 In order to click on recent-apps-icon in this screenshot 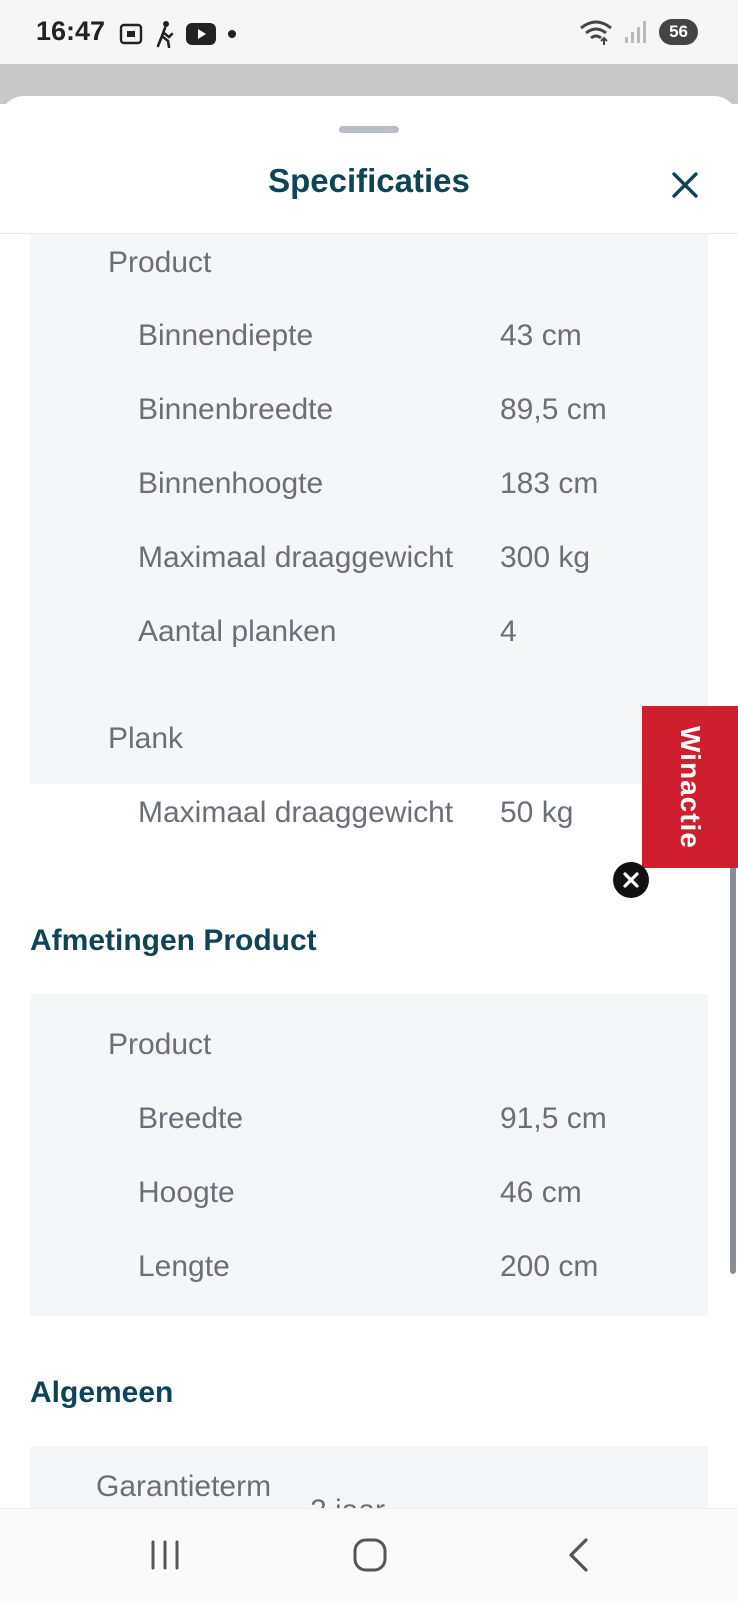, I will do `click(165, 1555)`.